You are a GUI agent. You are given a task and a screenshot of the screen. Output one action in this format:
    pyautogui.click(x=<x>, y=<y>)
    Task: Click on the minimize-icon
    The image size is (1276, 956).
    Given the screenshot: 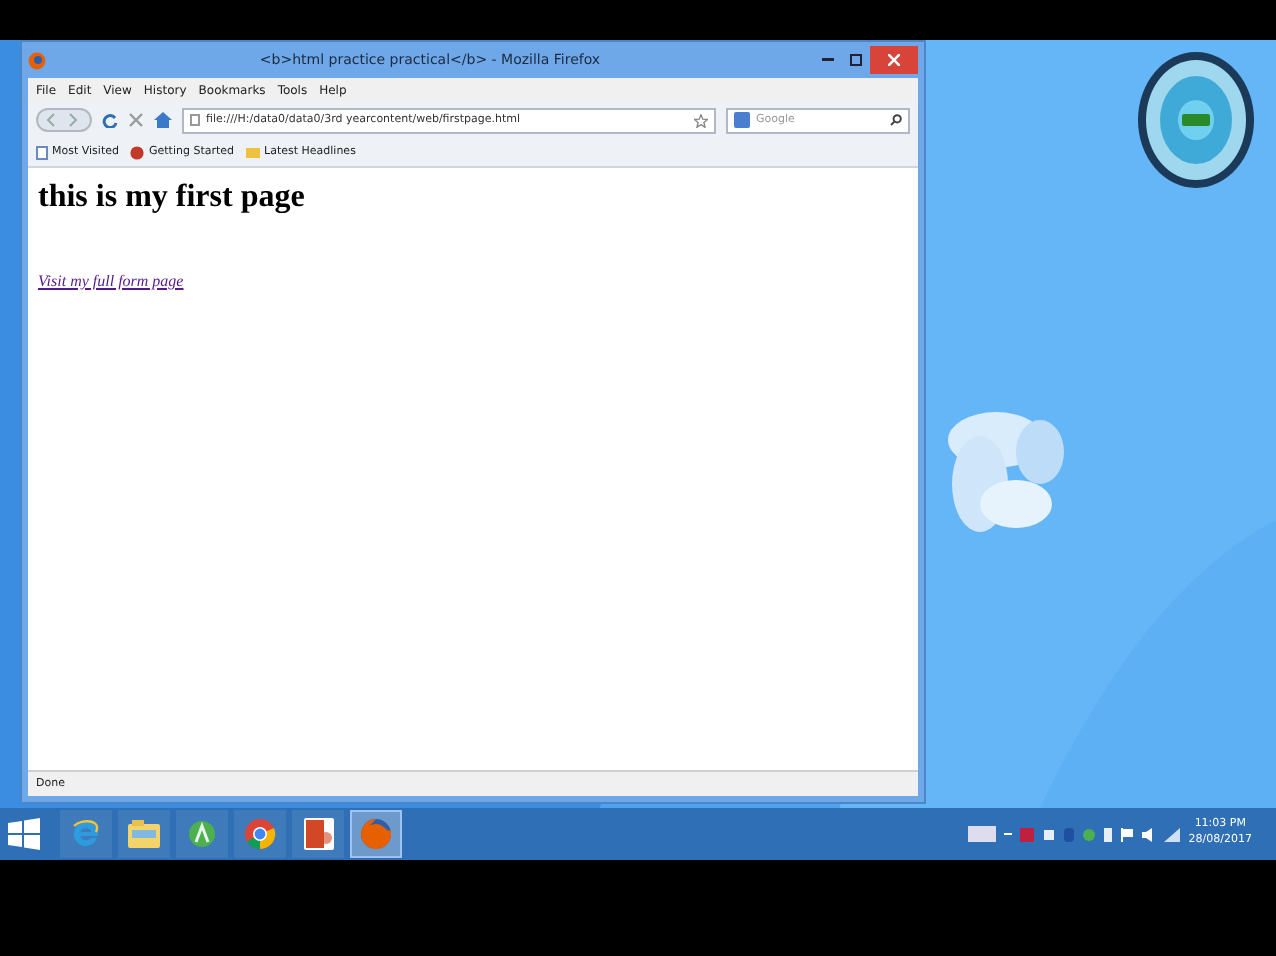 What is the action you would take?
    pyautogui.click(x=828, y=60)
    